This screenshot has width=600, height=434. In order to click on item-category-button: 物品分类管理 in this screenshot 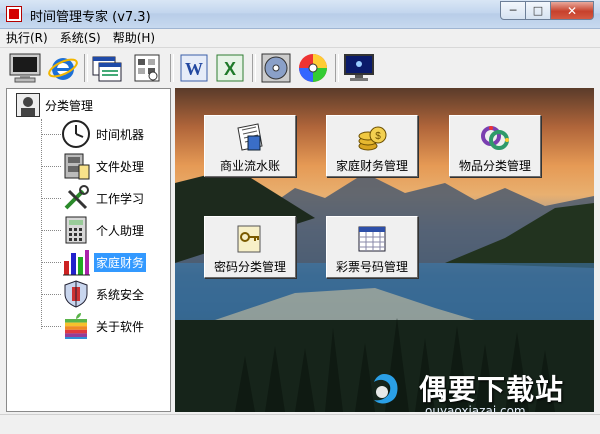, I will do `click(495, 146)`.